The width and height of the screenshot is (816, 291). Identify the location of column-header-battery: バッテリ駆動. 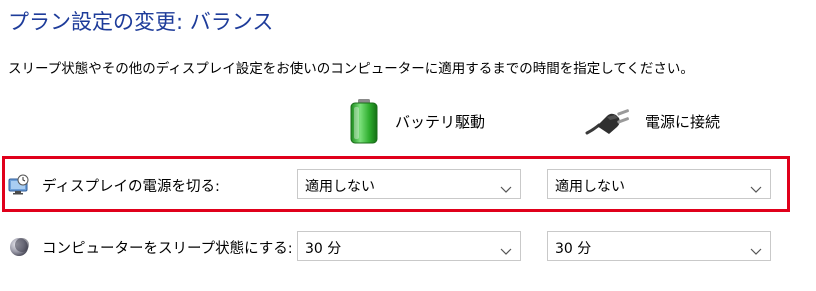
(416, 121).